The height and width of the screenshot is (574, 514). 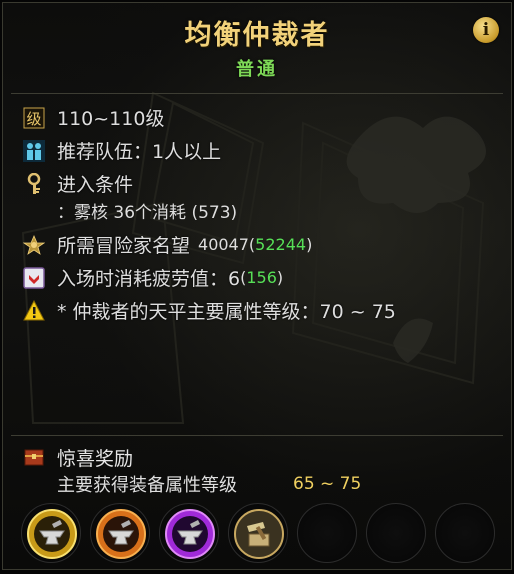 I want to click on info-icon: i, so click(x=486, y=30).